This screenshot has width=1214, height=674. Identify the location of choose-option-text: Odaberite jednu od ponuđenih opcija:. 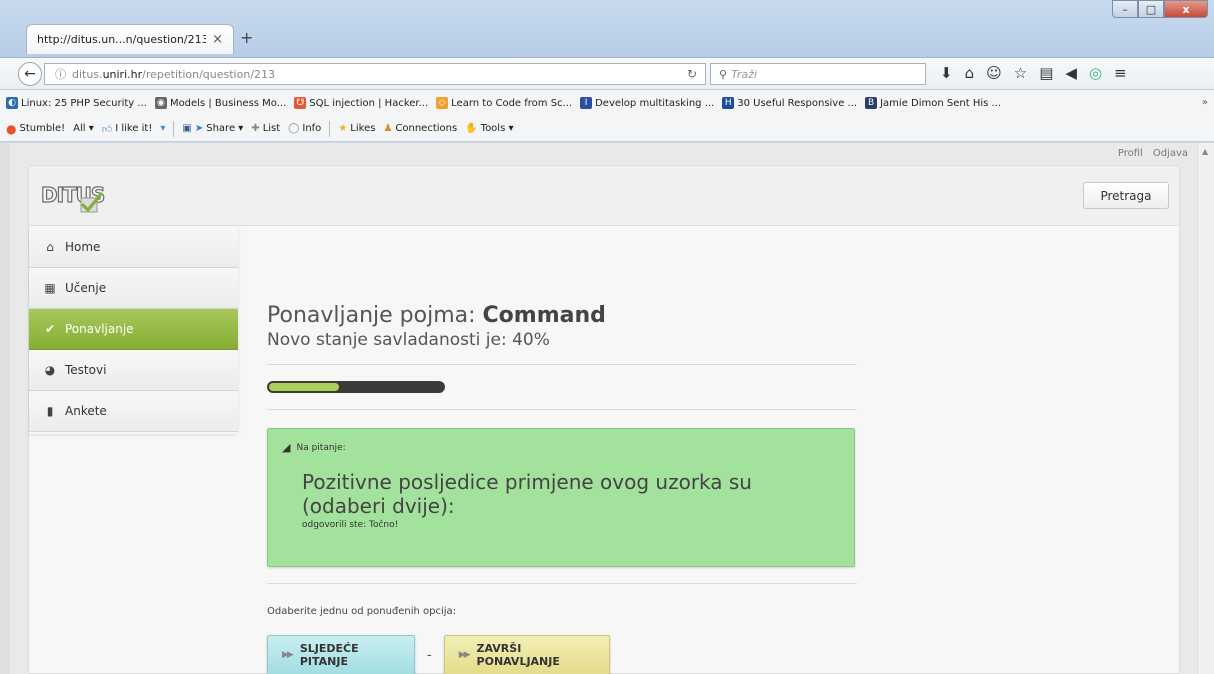
(362, 611).